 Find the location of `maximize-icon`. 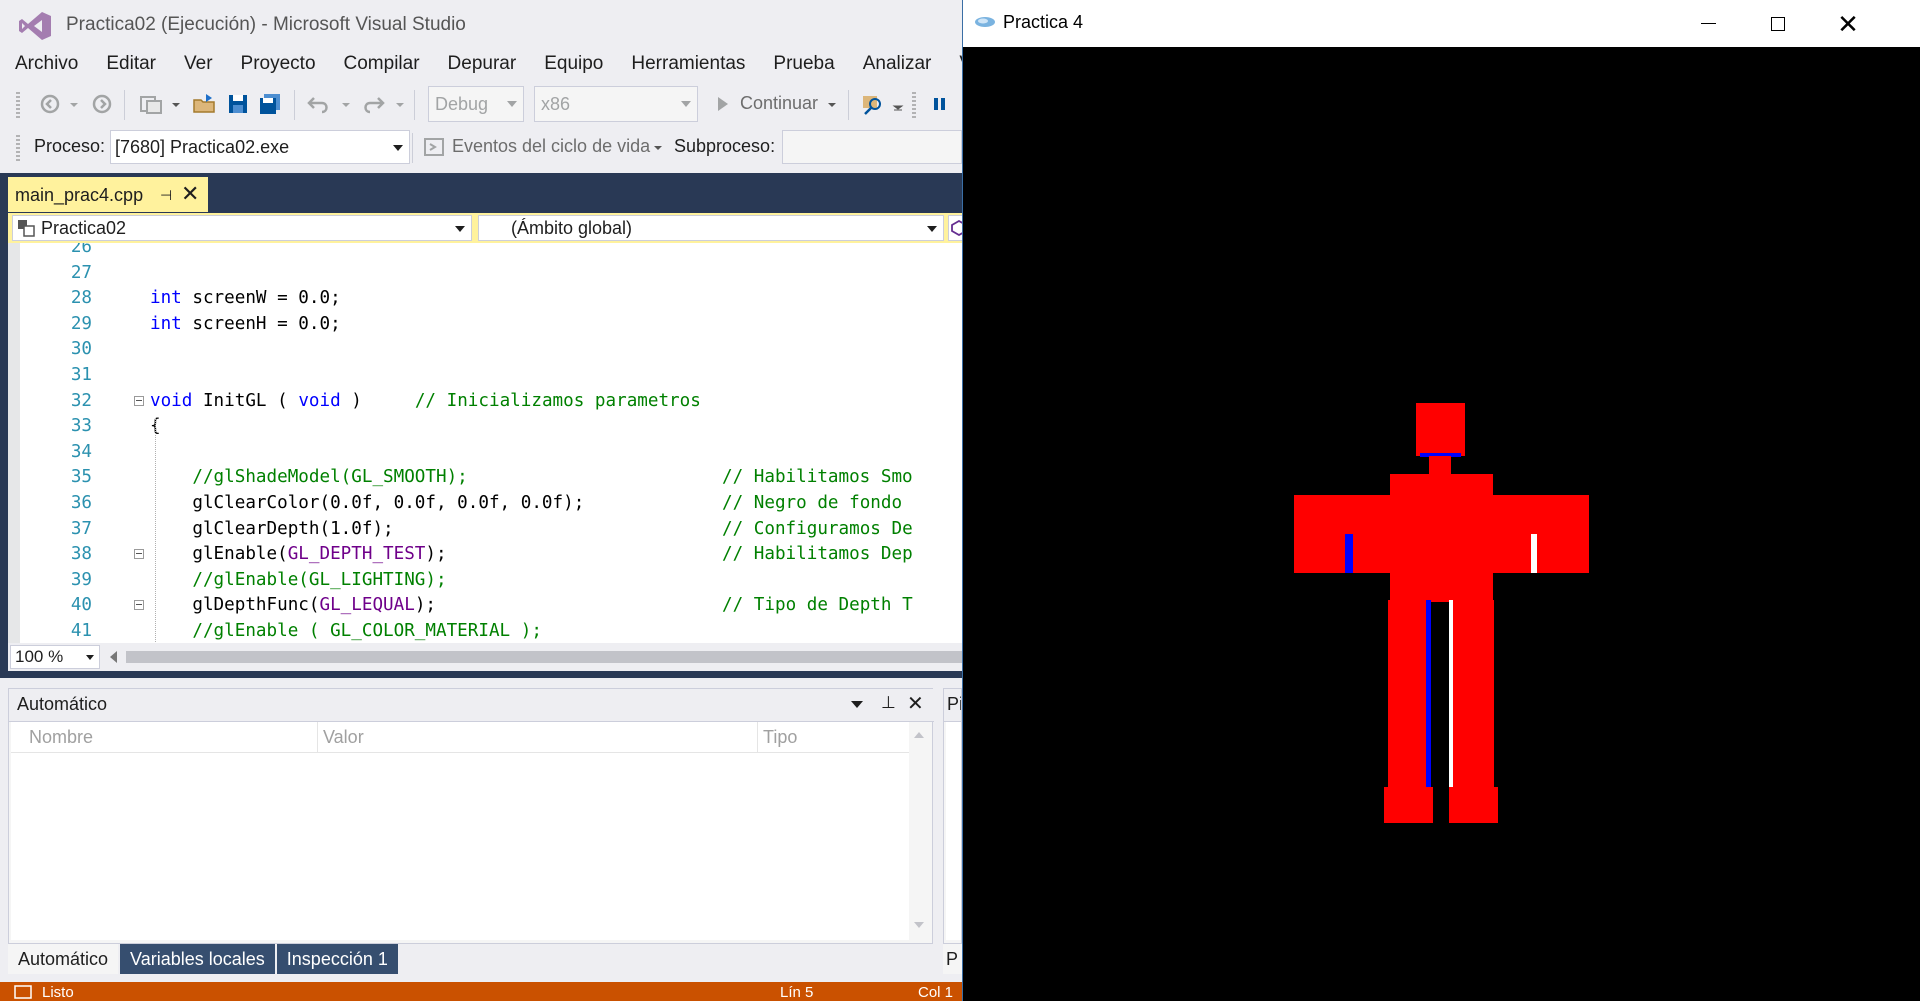

maximize-icon is located at coordinates (1778, 23).